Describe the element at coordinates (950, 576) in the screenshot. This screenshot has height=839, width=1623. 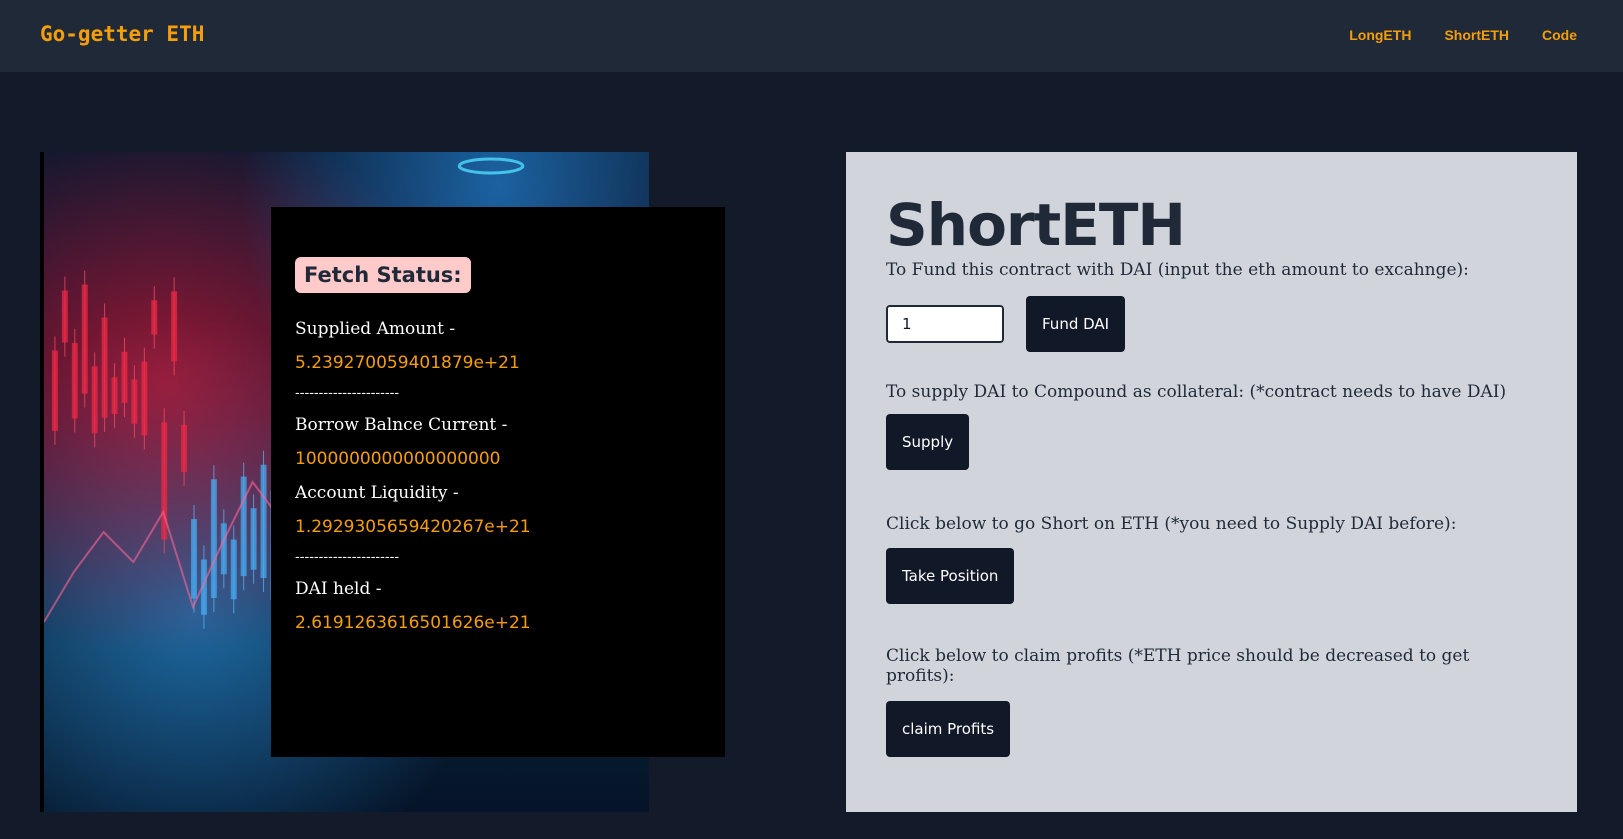
I see `take-position-button: Take Position` at that location.